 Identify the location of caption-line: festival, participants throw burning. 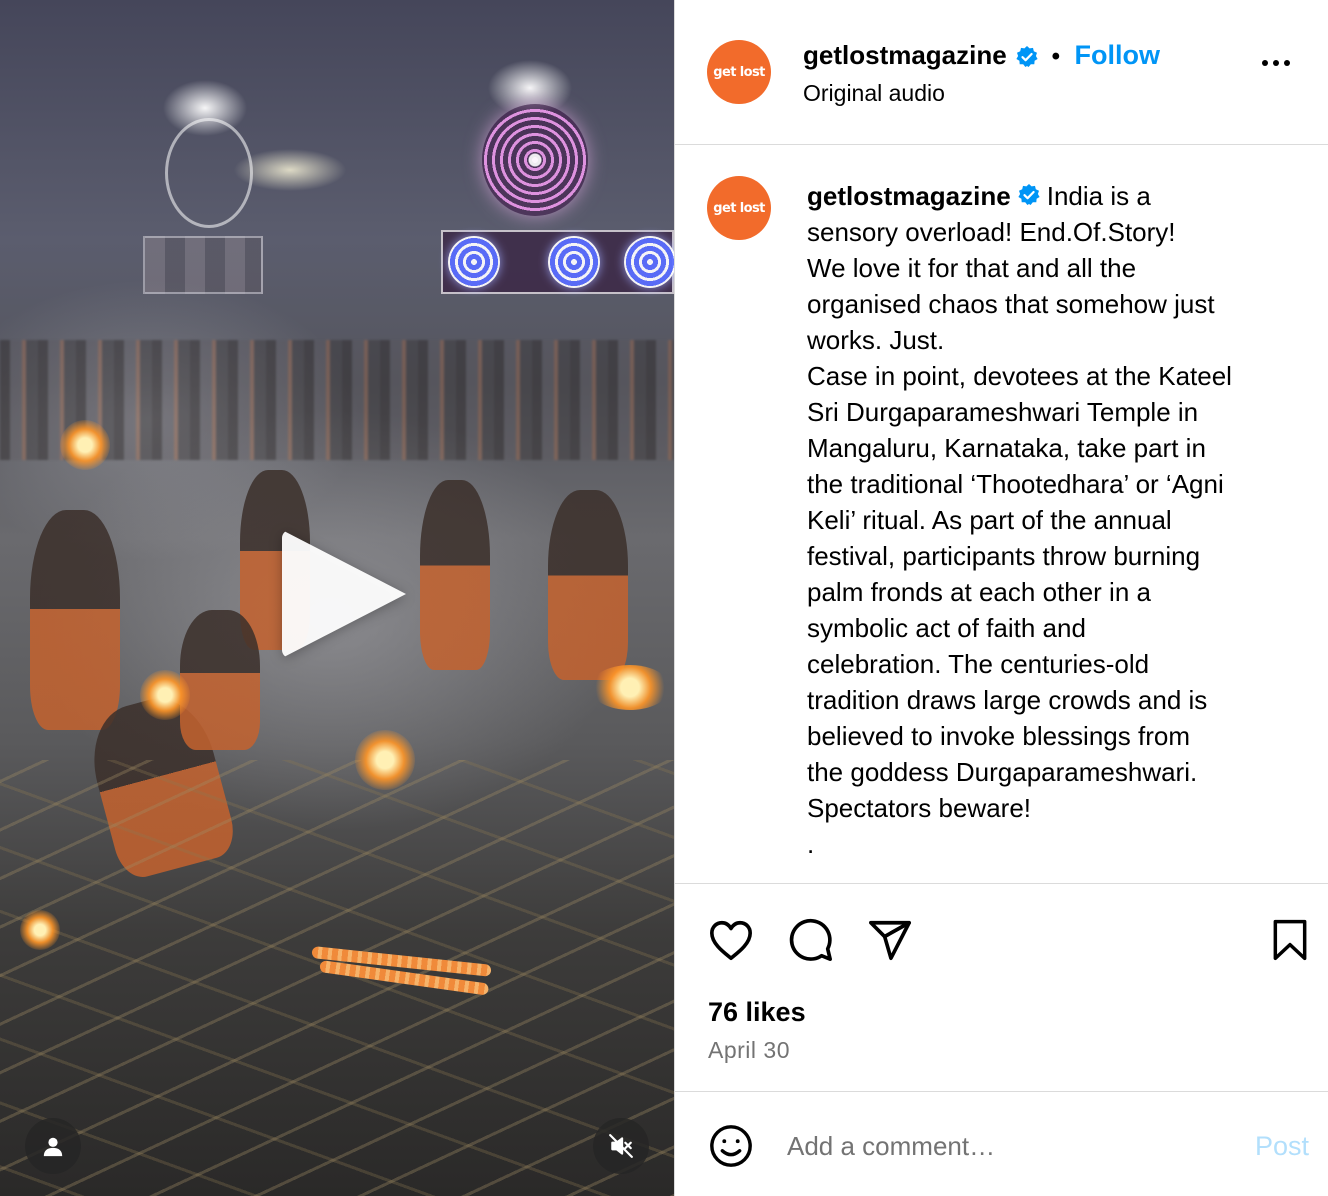
(1004, 556).